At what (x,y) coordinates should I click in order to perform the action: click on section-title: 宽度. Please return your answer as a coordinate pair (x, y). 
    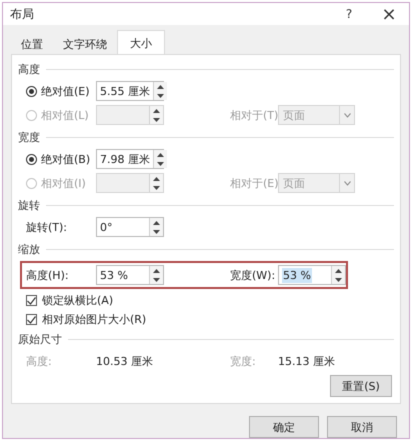
    Looking at the image, I should click on (29, 137).